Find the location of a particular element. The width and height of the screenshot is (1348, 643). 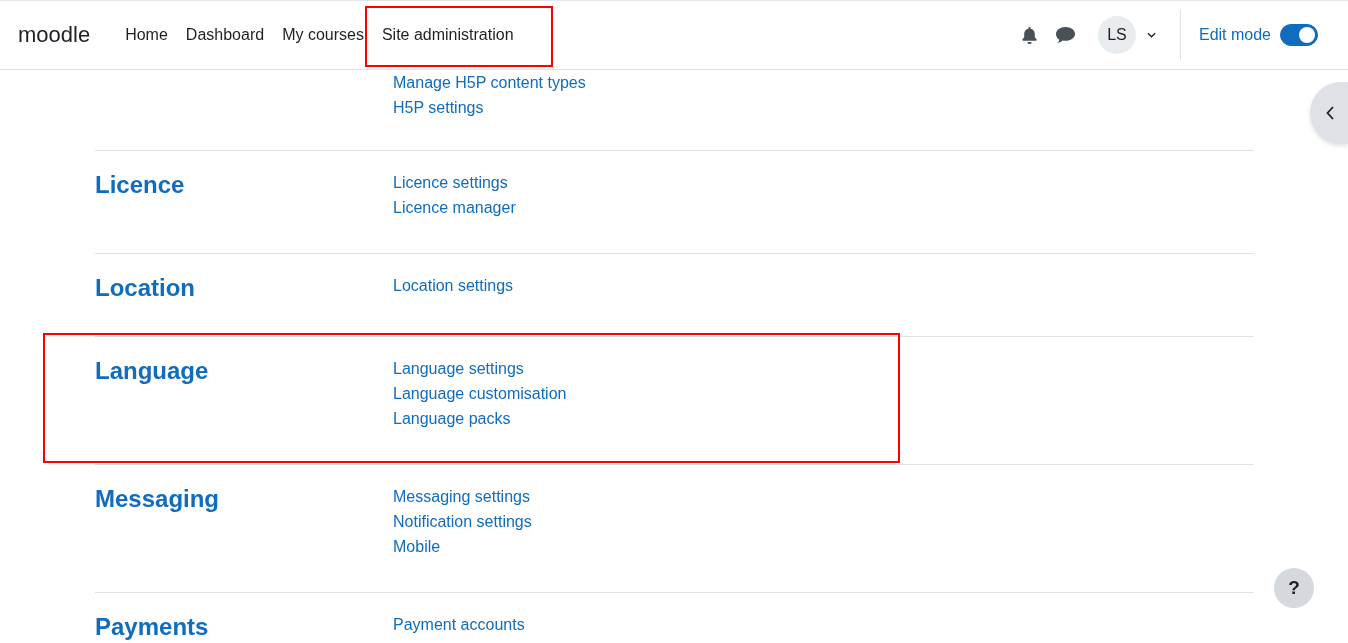

site-brand: moodle is located at coordinates (54, 35).